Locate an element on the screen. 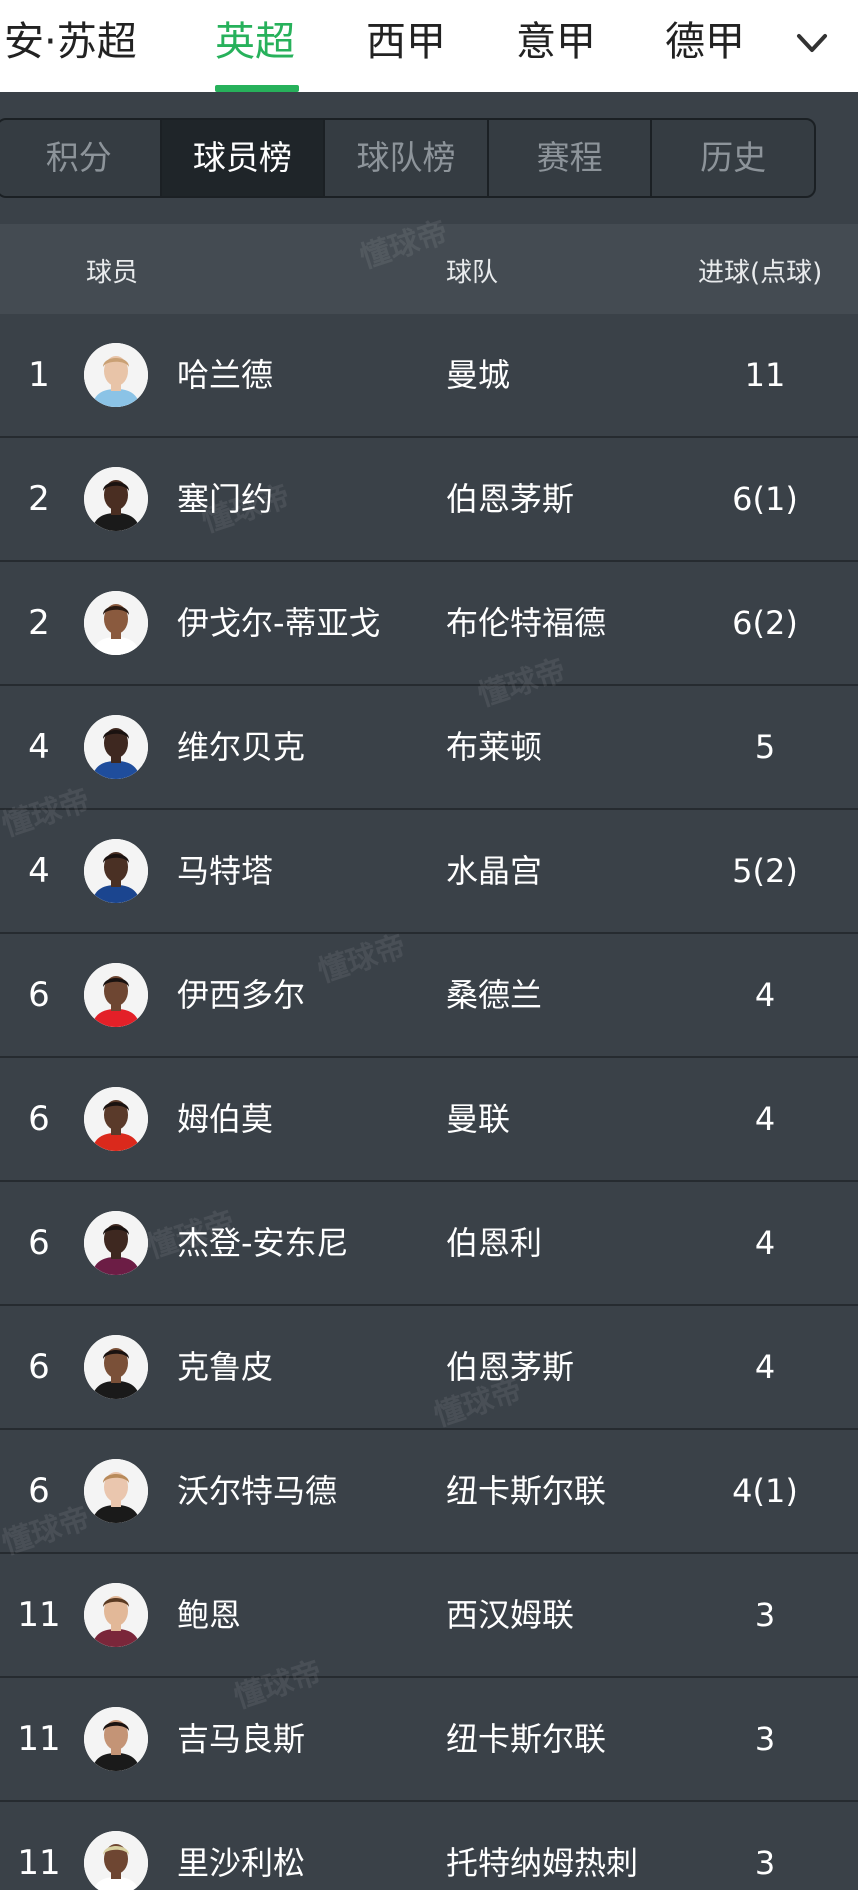 Image resolution: width=858 pixels, height=1890 pixels. goals-value: 5(2) is located at coordinates (765, 871).